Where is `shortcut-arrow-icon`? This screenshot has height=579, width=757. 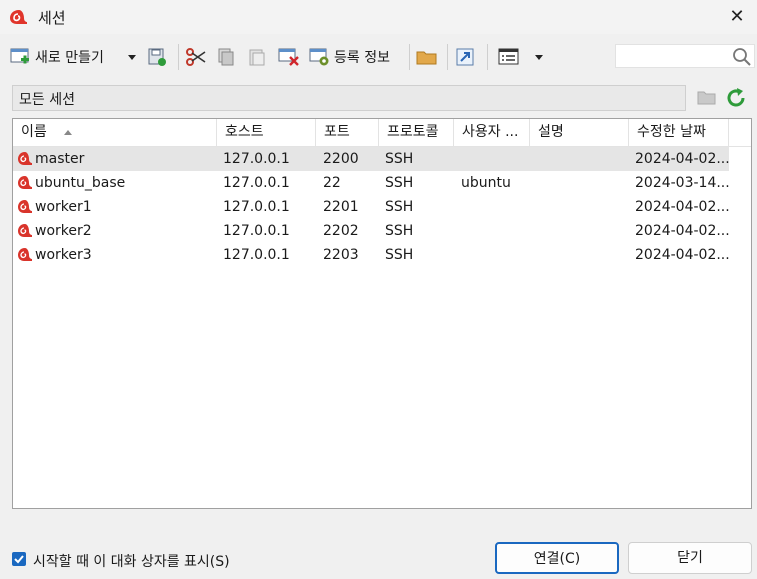
shortcut-arrow-icon is located at coordinates (465, 57).